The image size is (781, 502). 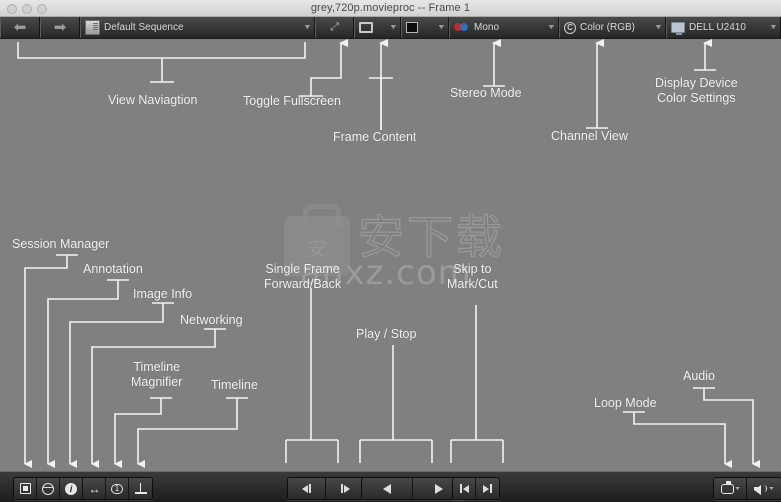 I want to click on session-manager-icon, so click(x=25, y=488).